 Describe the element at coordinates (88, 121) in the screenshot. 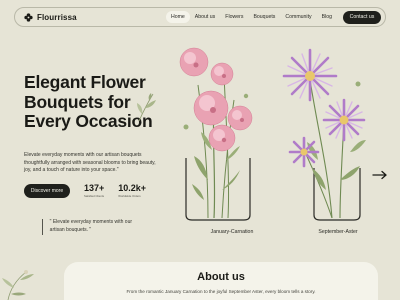

I see `hero-title-line-3: Every Occasion` at that location.